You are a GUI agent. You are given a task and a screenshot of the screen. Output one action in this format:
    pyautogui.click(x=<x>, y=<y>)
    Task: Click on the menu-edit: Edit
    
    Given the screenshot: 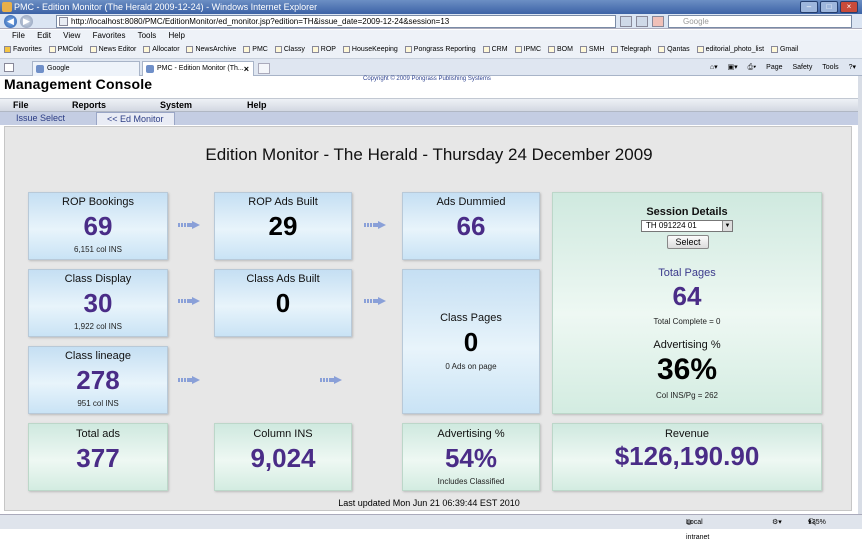 What is the action you would take?
    pyautogui.click(x=44, y=35)
    